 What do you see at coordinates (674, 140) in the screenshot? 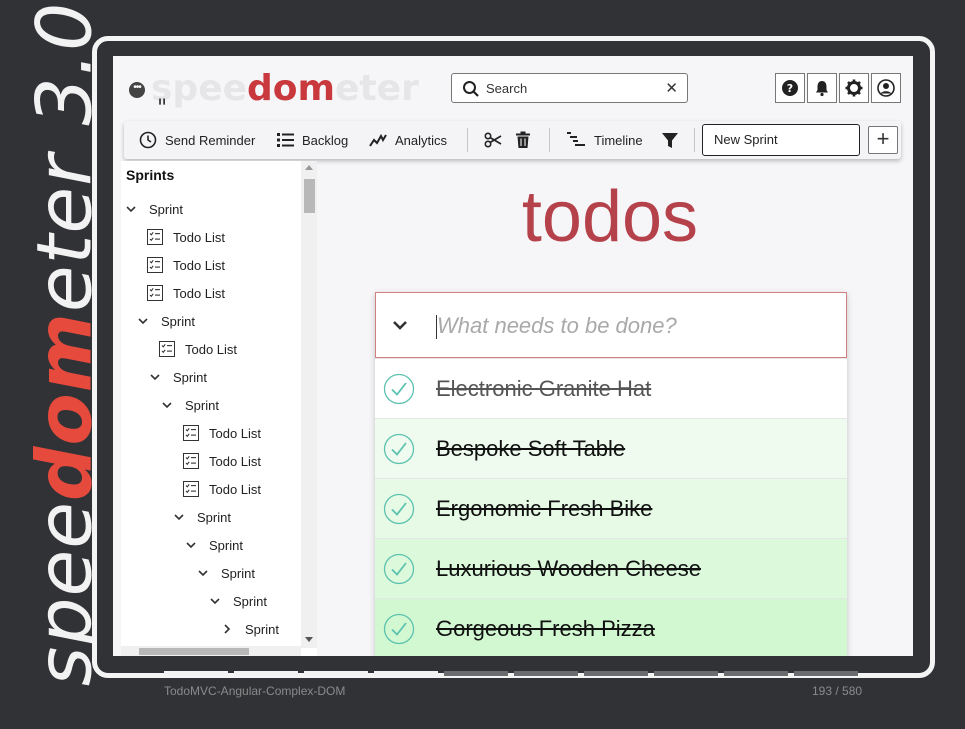
I see `filter-button` at bounding box center [674, 140].